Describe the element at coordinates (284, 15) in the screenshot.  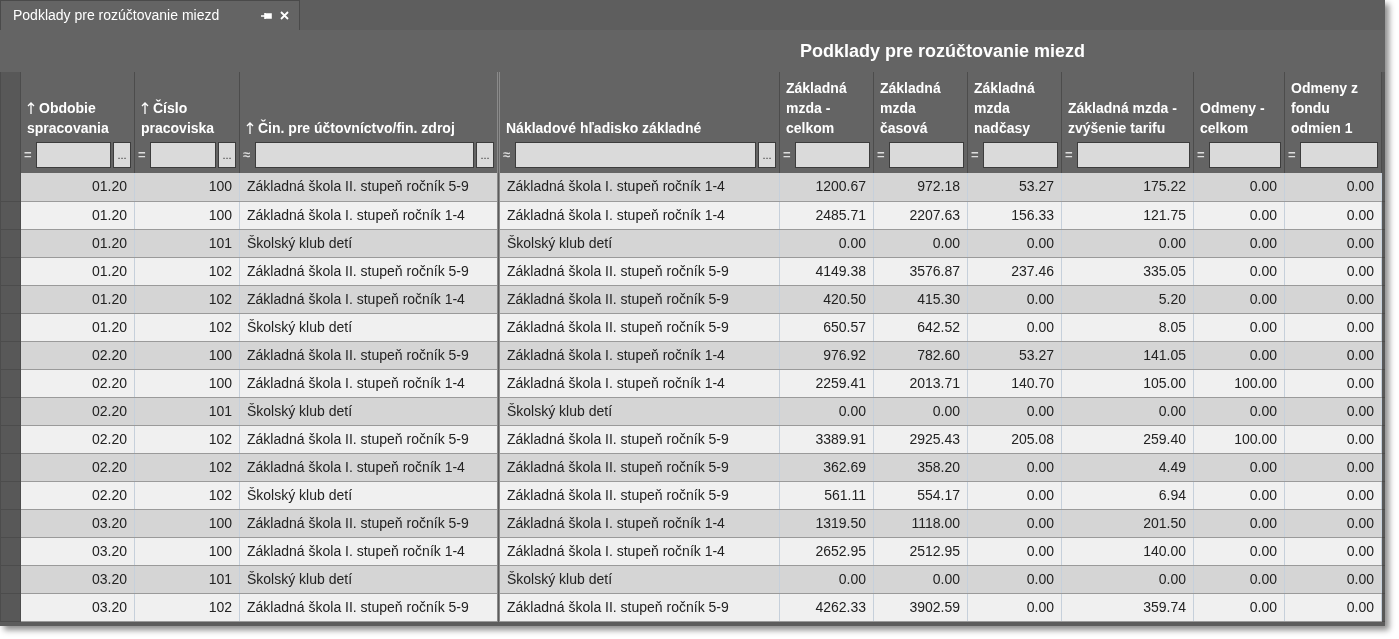
I see `close-icon` at that location.